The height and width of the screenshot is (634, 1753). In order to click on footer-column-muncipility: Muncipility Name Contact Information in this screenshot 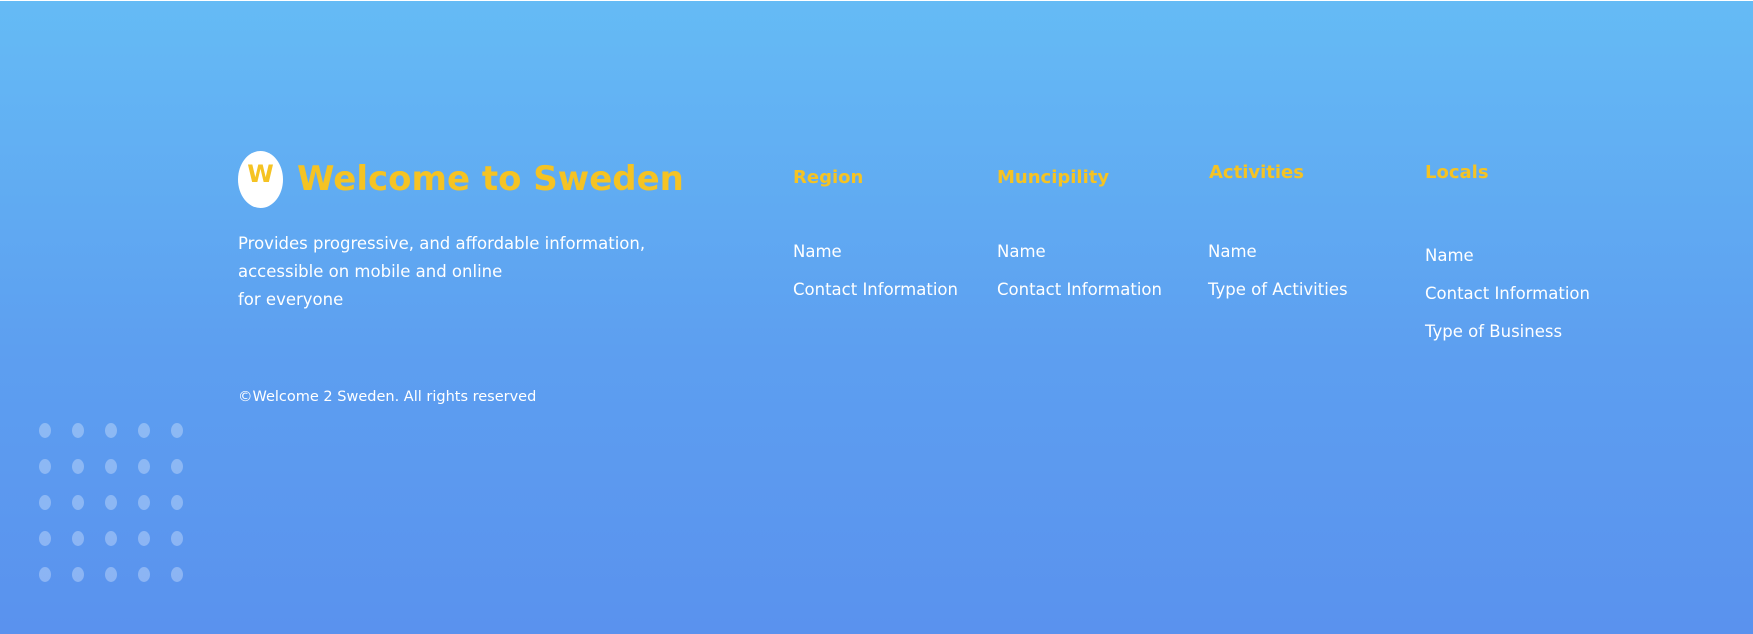, I will do `click(1079, 233)`.